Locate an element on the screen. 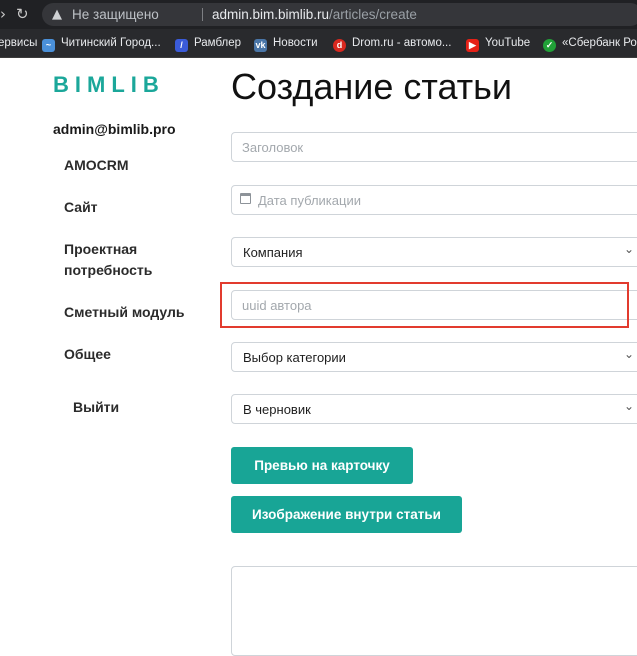 The image size is (637, 656). url-path: /articles/create is located at coordinates (373, 14).